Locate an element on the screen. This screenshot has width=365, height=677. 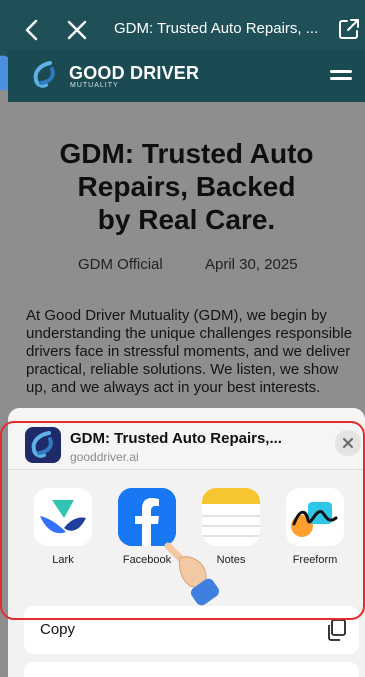
share-app-lark: Lark is located at coordinates (63, 527).